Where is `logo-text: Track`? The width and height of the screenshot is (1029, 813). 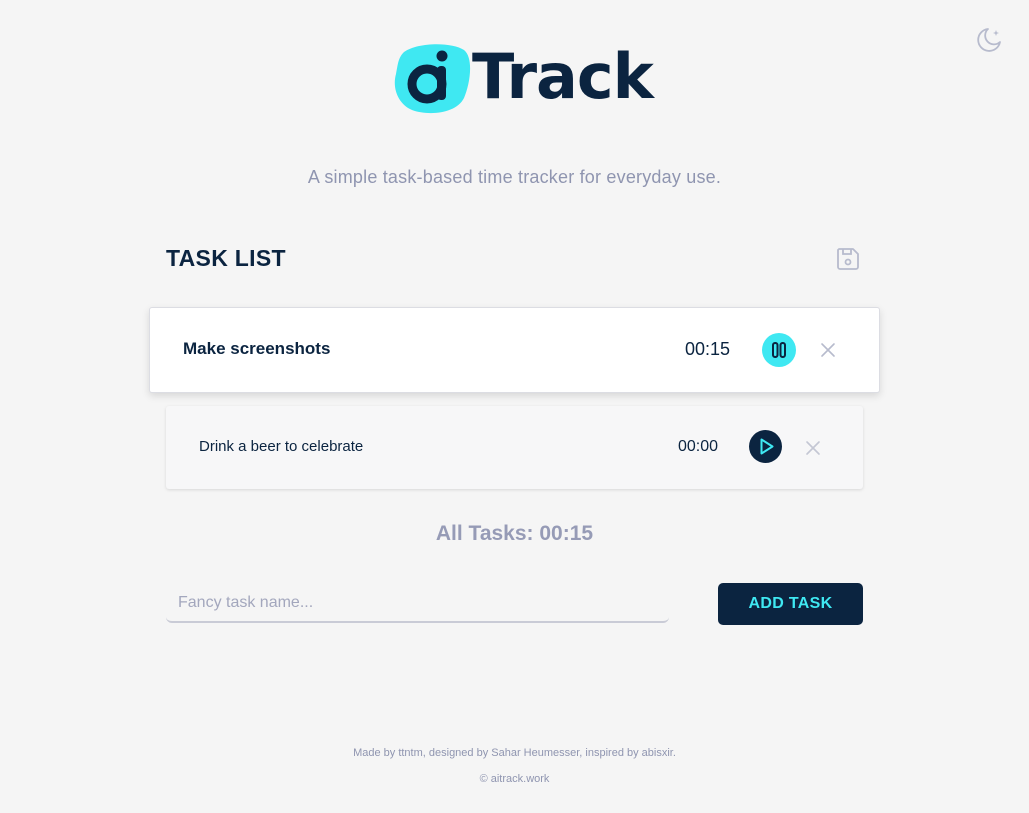
logo-text: Track is located at coordinates (563, 76).